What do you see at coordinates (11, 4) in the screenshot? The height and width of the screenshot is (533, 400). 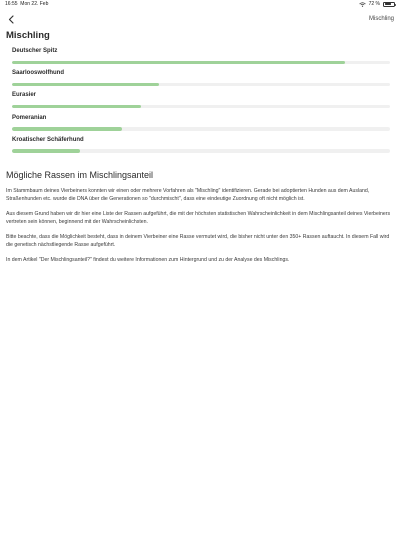 I see `clock-time: 16:55` at bounding box center [11, 4].